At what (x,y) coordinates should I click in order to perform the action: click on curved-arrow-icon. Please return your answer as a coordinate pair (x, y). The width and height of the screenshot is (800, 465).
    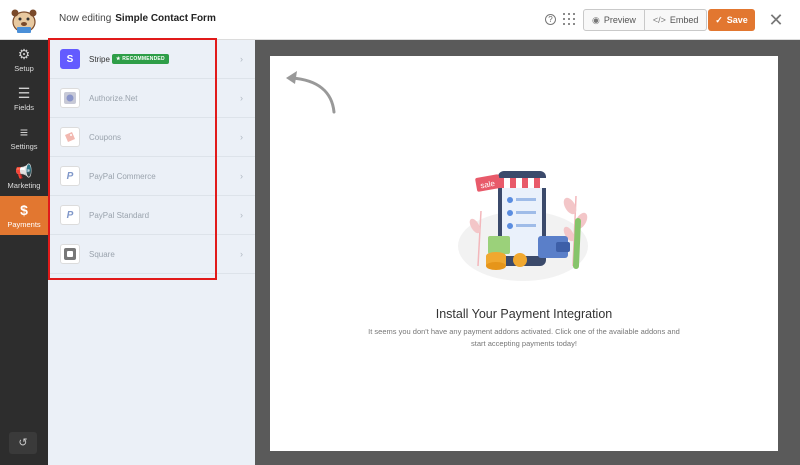
    Looking at the image, I should click on (311, 92).